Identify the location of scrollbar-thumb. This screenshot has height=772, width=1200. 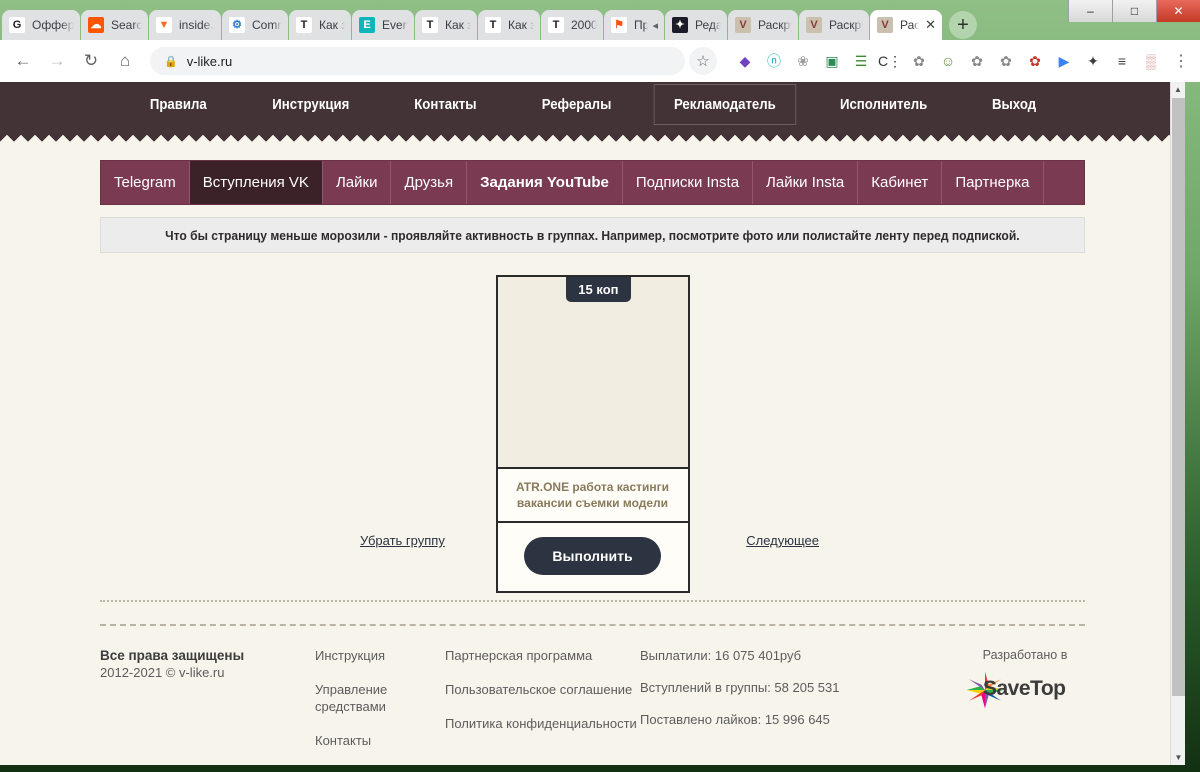
(1178, 397).